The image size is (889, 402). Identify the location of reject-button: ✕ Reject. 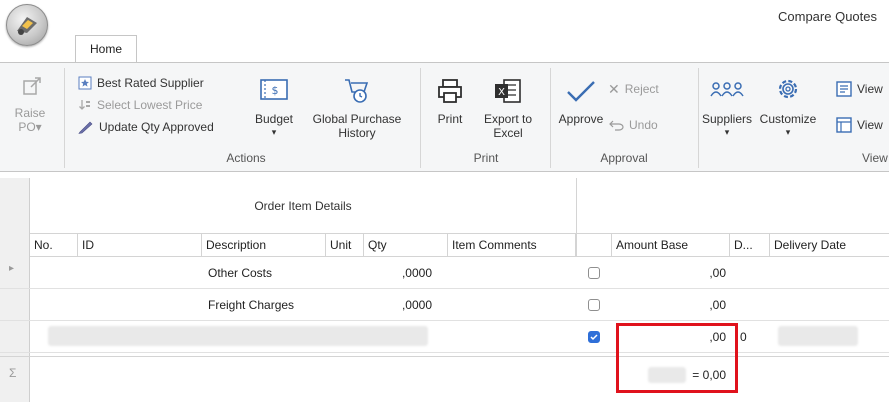
(633, 89).